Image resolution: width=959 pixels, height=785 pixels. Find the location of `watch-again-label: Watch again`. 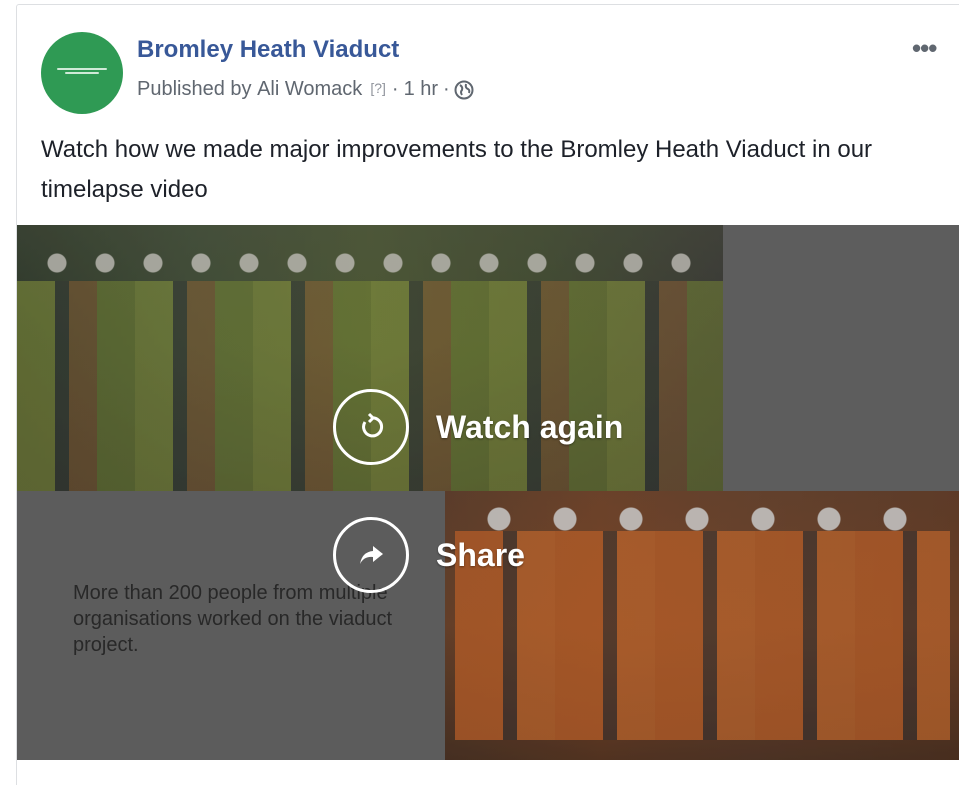

watch-again-label: Watch again is located at coordinates (529, 427).